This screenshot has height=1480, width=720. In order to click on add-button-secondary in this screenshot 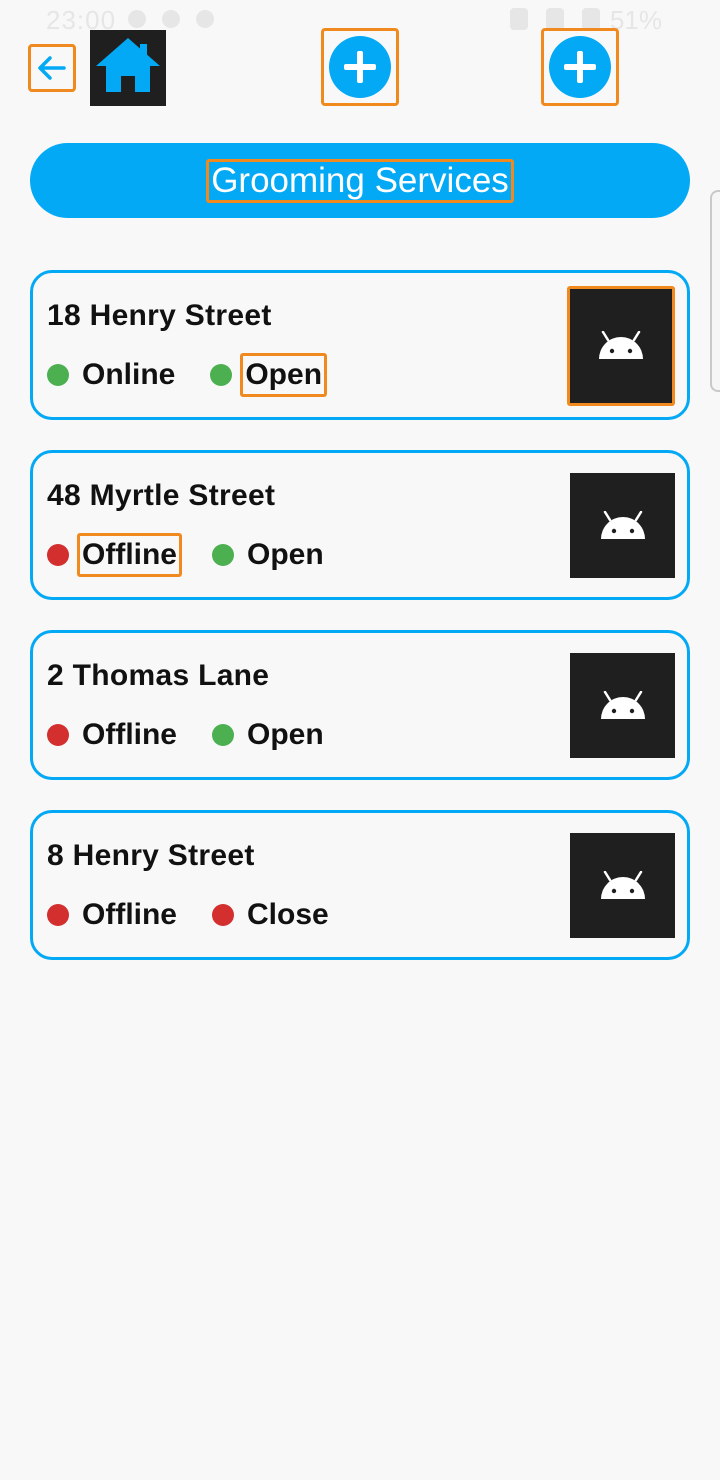, I will do `click(580, 67)`.